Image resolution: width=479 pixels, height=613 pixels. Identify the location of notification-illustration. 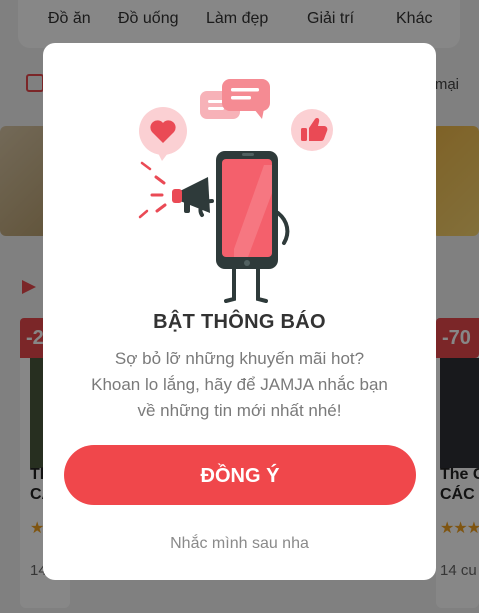
(235, 191).